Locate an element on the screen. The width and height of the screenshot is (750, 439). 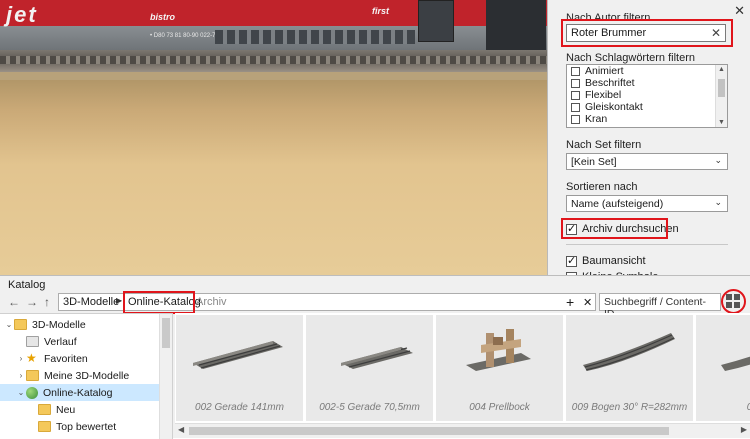
sort-select: Name (aufsteigend) ⌄ is located at coordinates (647, 203).